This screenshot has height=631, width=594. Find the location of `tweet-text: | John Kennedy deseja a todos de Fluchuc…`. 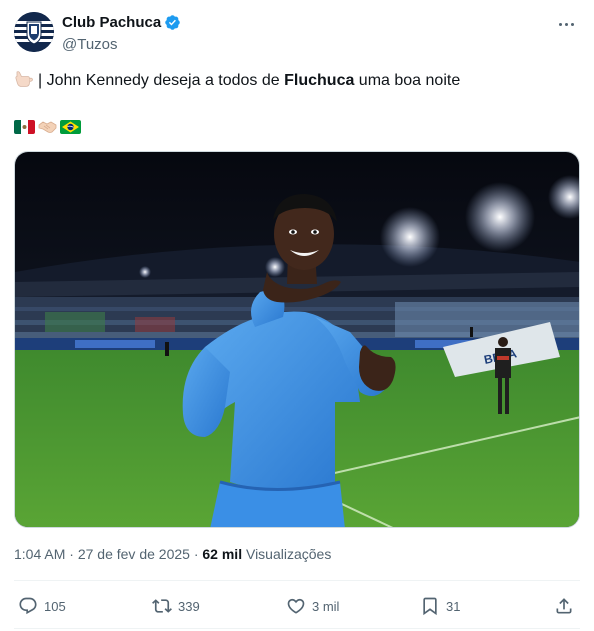

tweet-text: | John Kennedy deseja a todos de Fluchuc… is located at coordinates (237, 80).